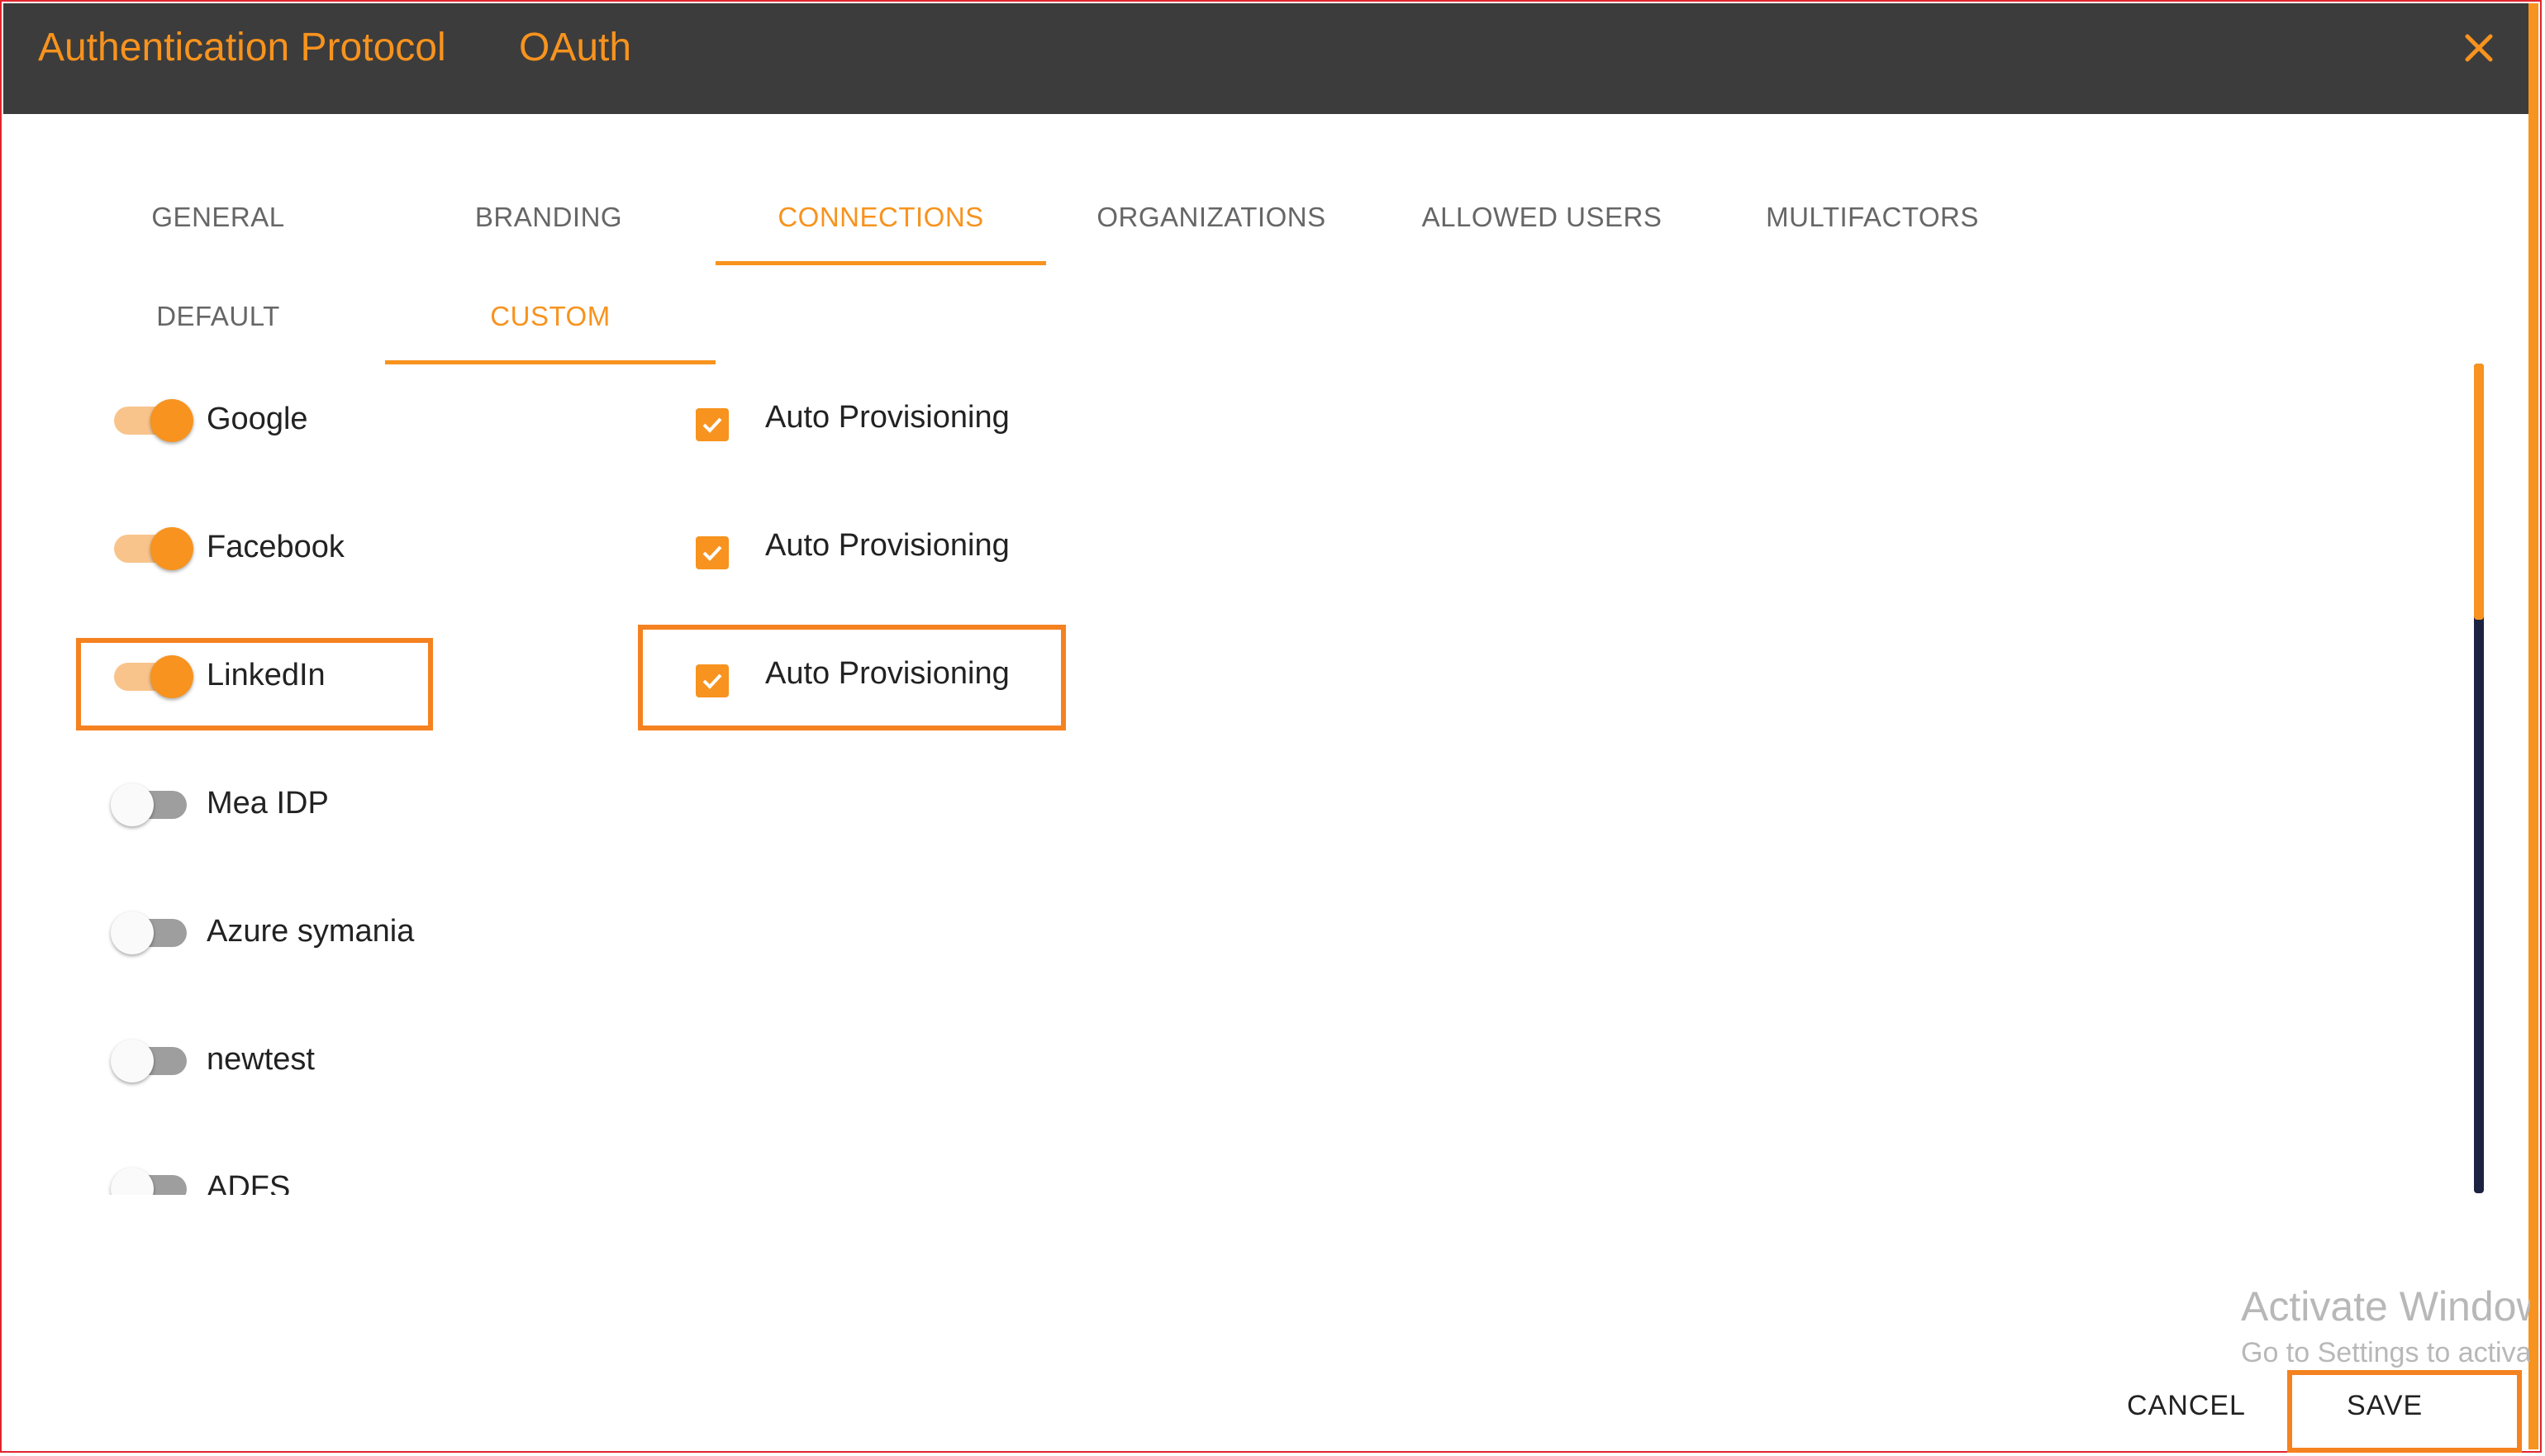  Describe the element at coordinates (881, 219) in the screenshot. I see `tab-connections: CONNECTIONS` at that location.